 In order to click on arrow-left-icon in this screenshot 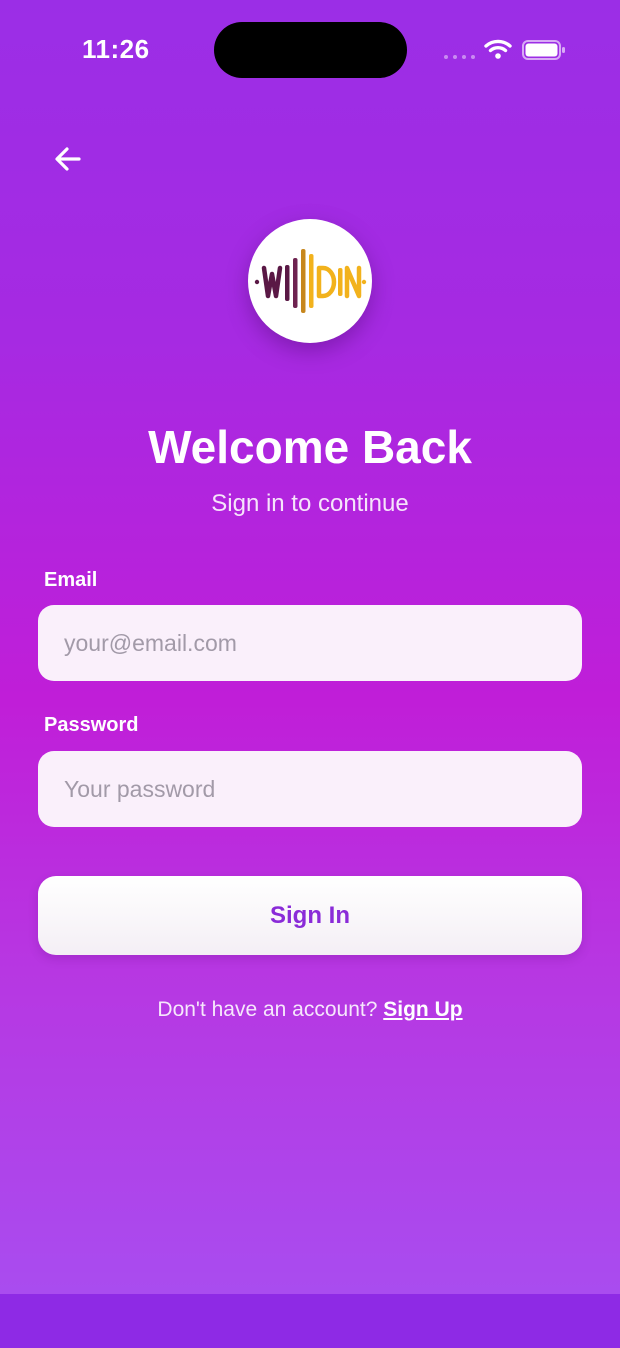, I will do `click(68, 159)`.